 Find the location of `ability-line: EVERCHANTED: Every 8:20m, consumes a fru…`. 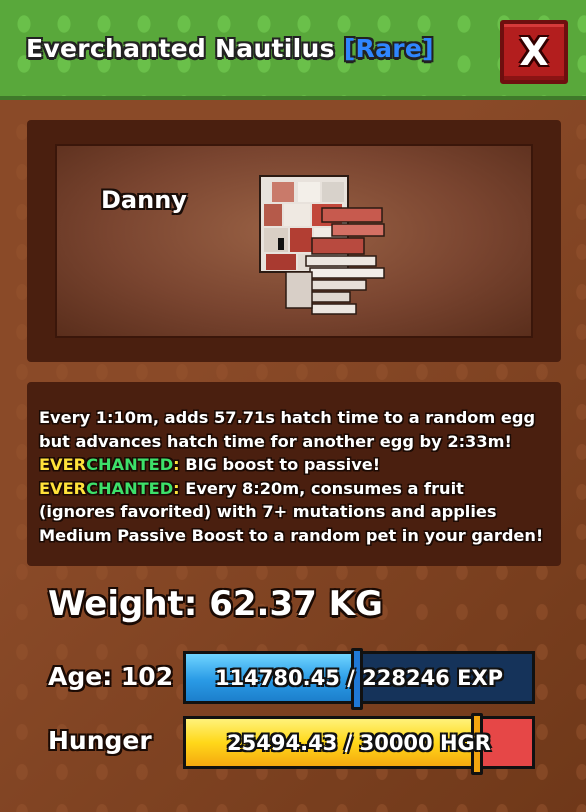

ability-line: EVERCHANTED: Every 8:20m, consumes a fru… is located at coordinates (294, 489).